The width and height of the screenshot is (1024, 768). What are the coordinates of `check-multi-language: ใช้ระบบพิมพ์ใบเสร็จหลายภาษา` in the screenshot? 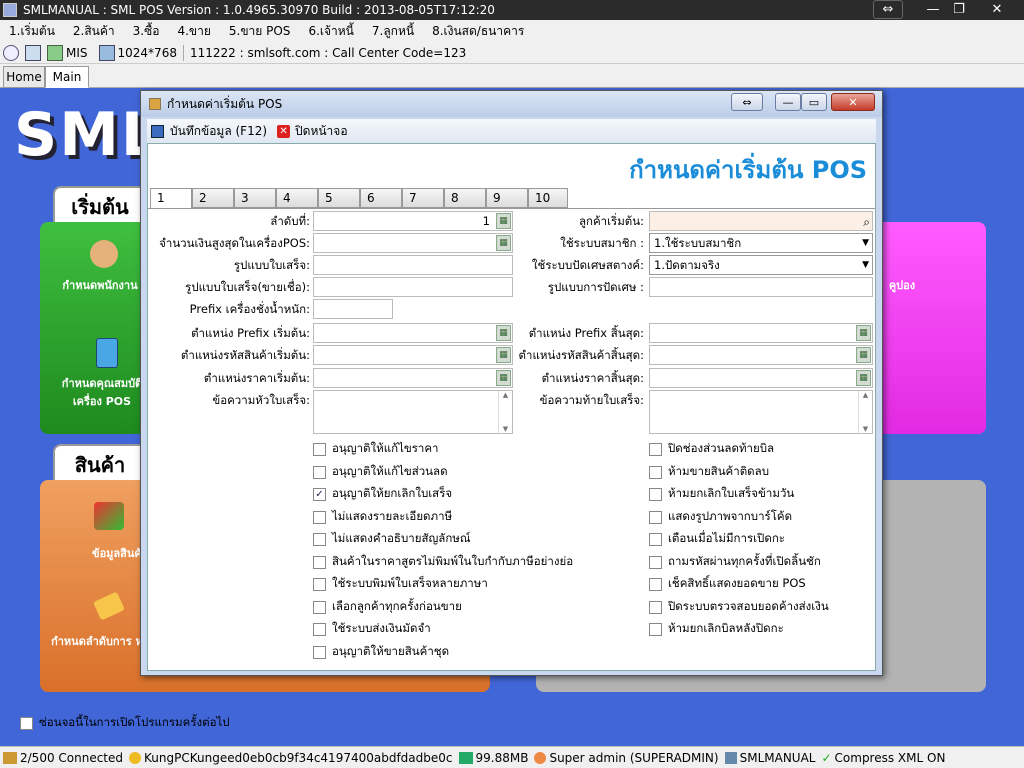 It's located at (400, 584).